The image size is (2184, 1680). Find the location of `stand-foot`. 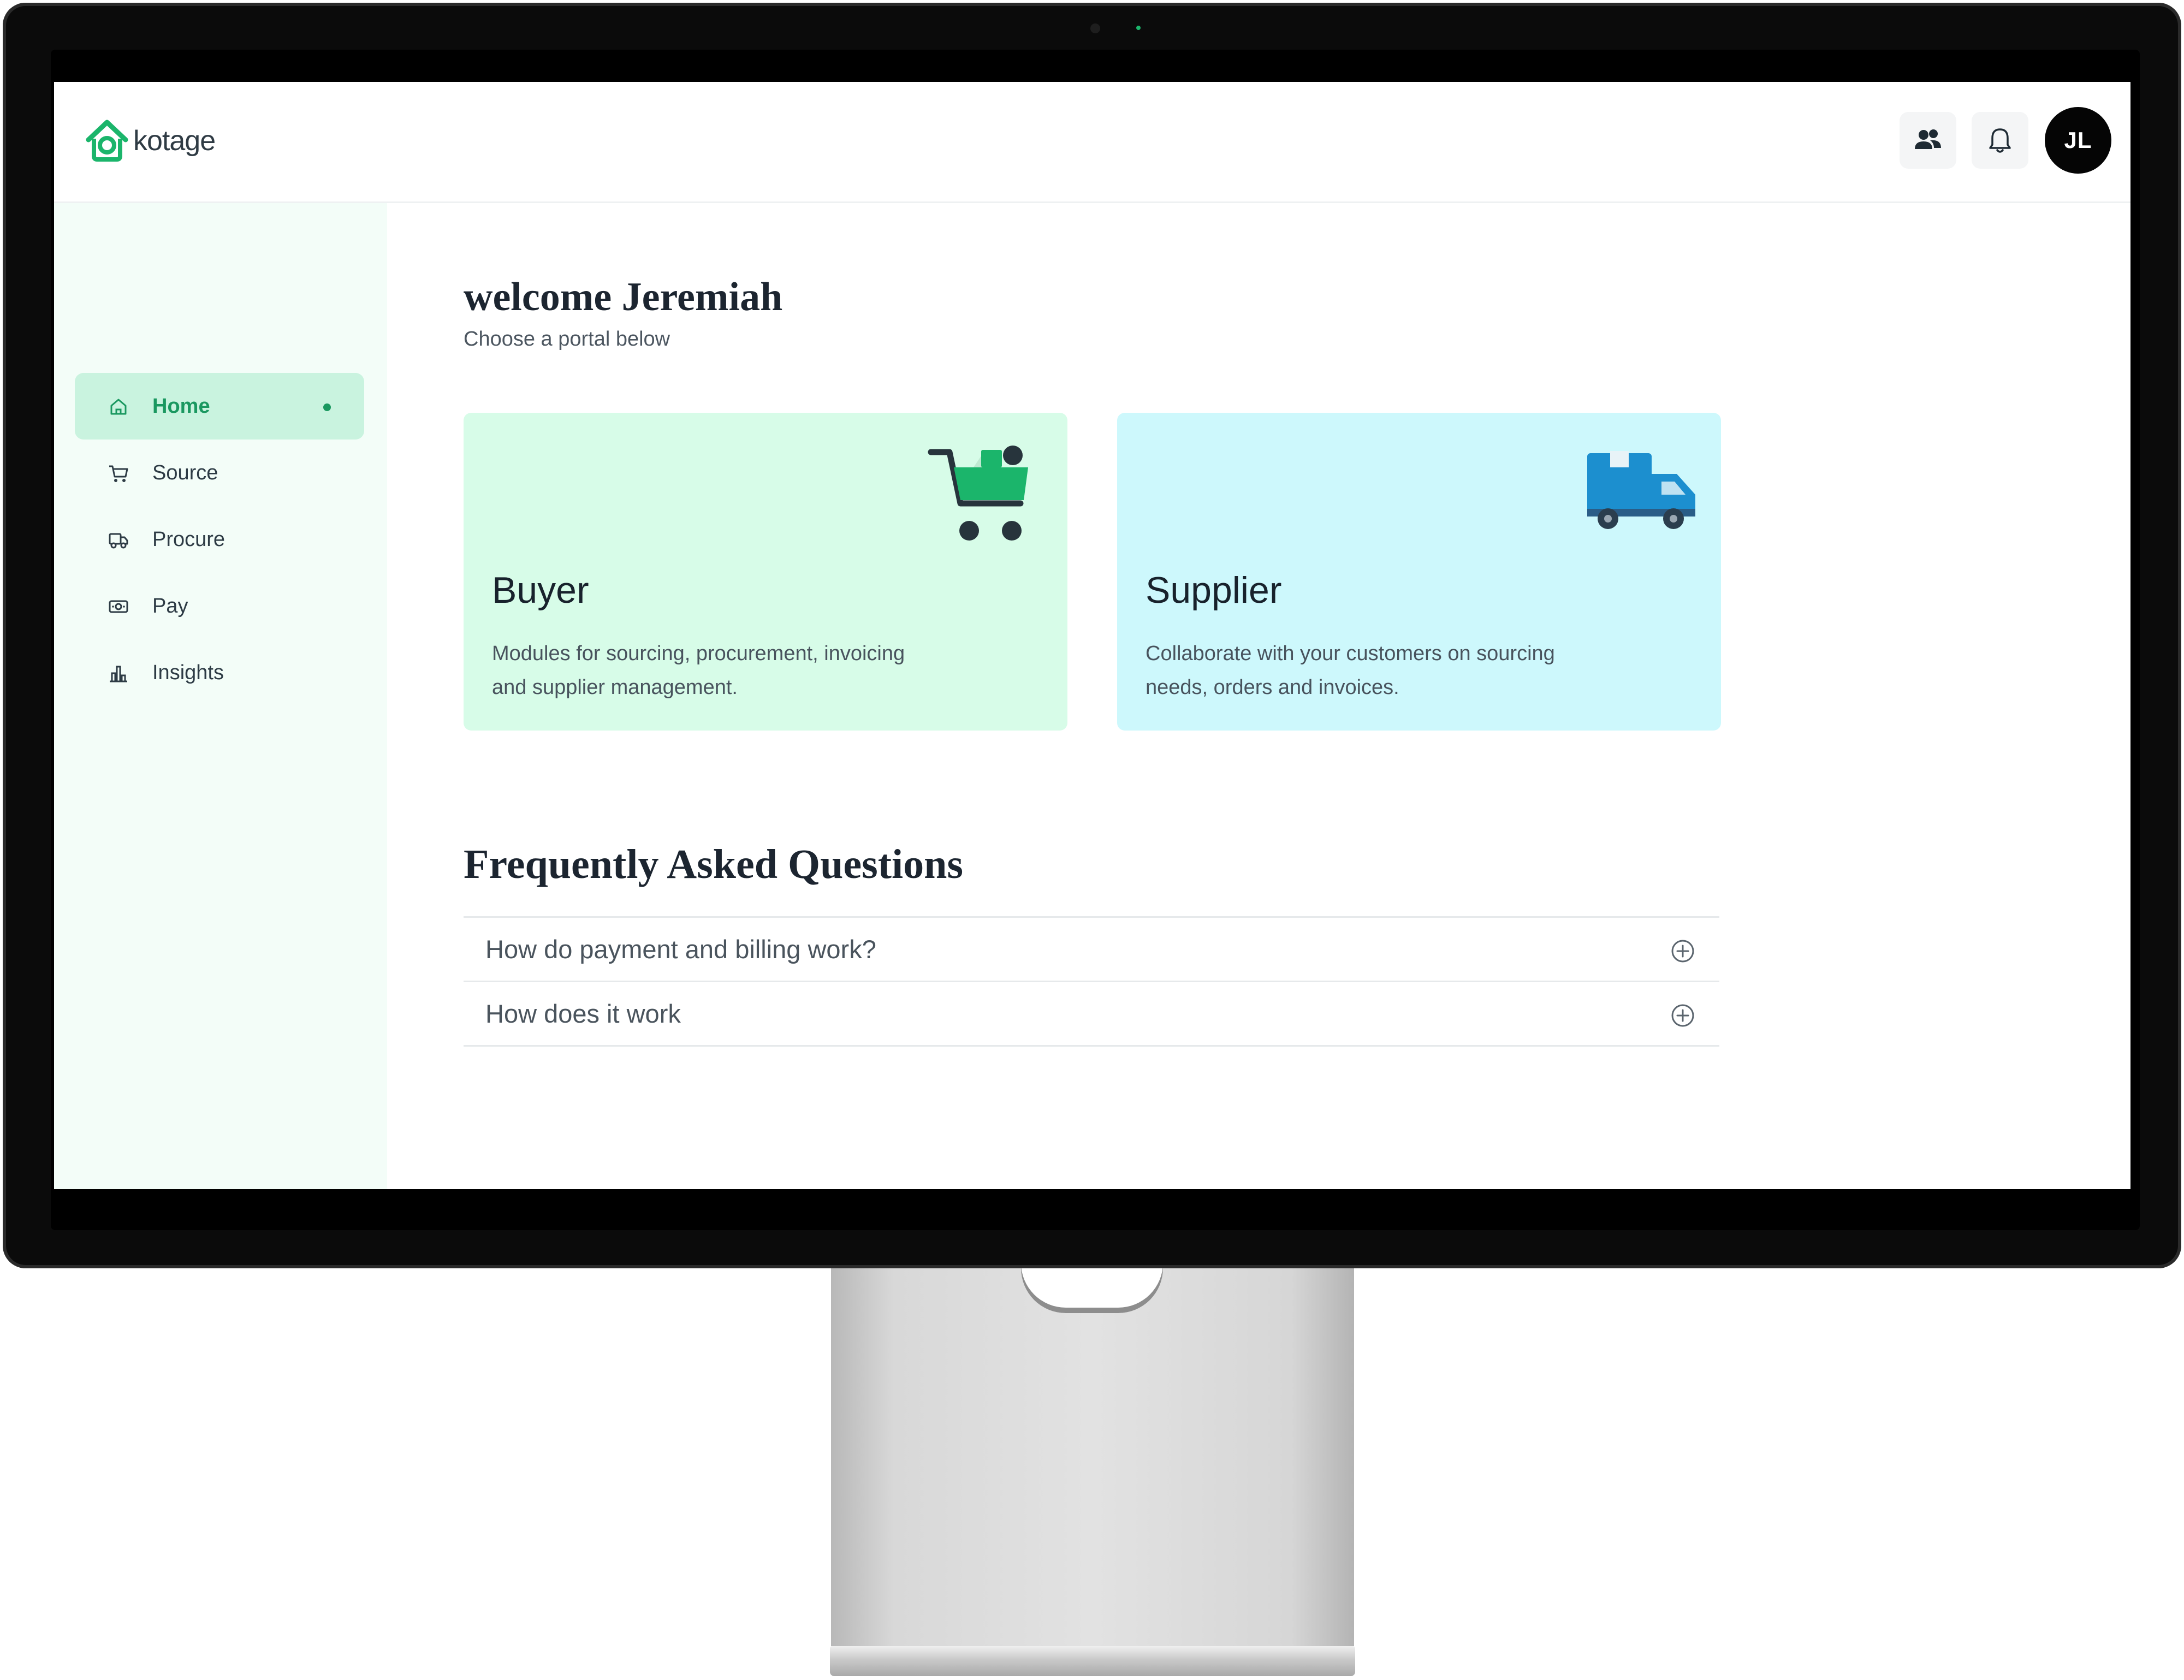

stand-foot is located at coordinates (1092, 1661).